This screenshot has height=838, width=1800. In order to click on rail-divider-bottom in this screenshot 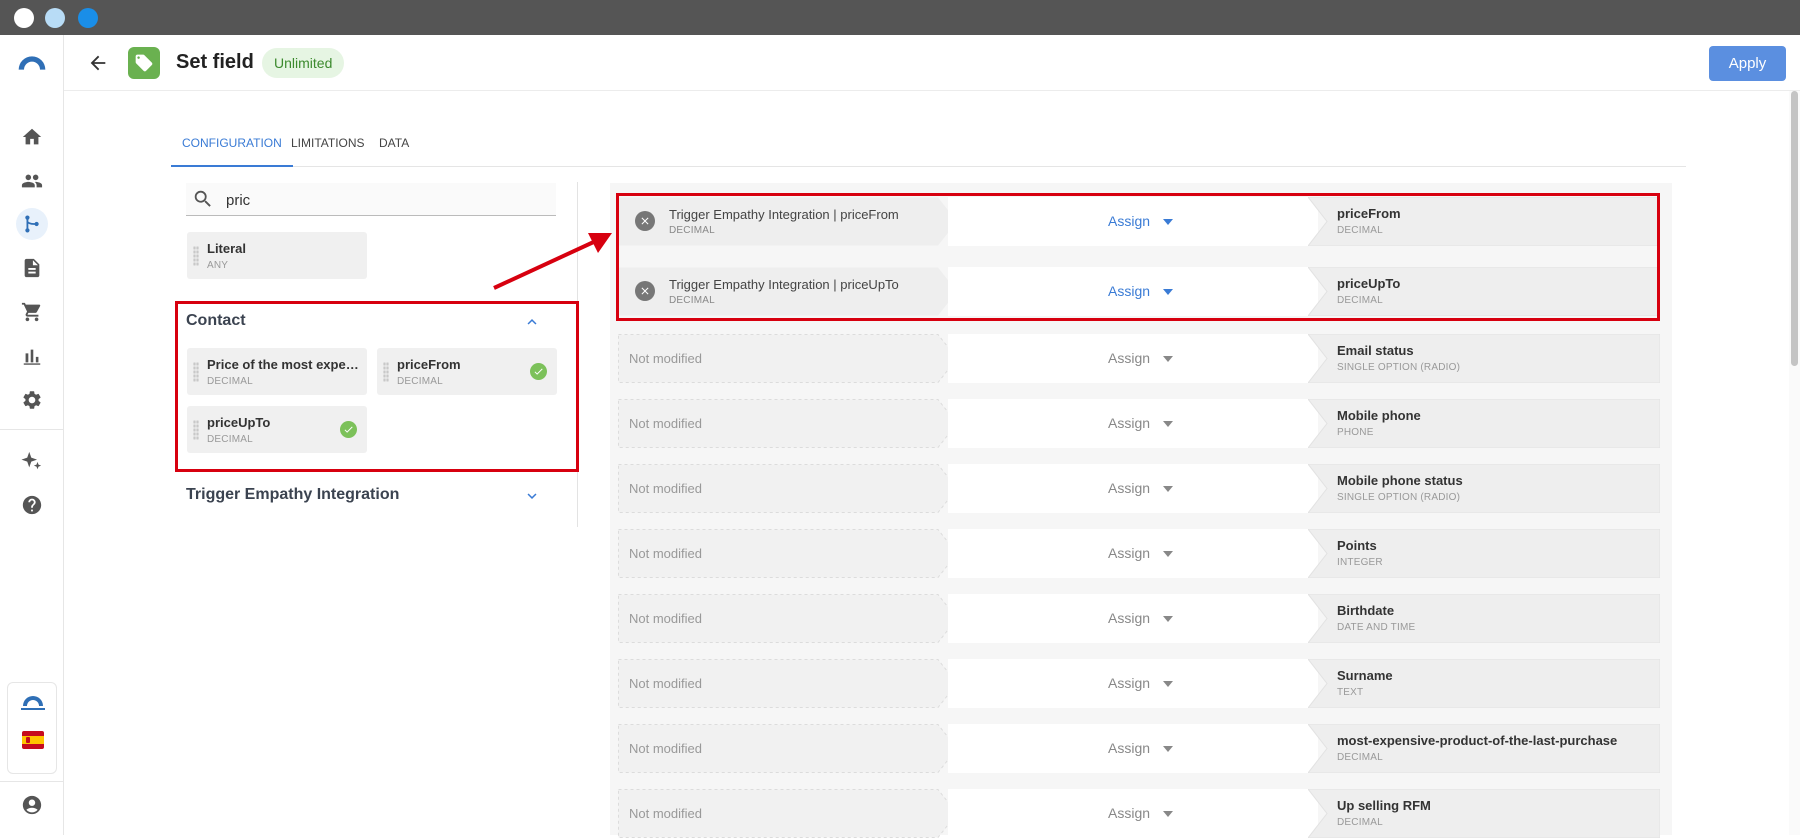, I will do `click(32, 781)`.